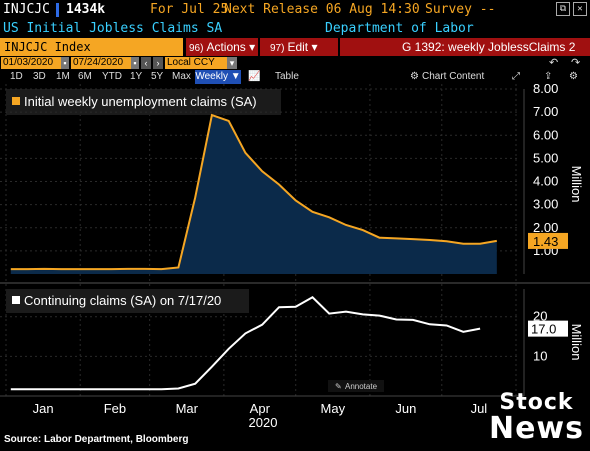  I want to click on legend-swatch-initial, so click(16, 101).